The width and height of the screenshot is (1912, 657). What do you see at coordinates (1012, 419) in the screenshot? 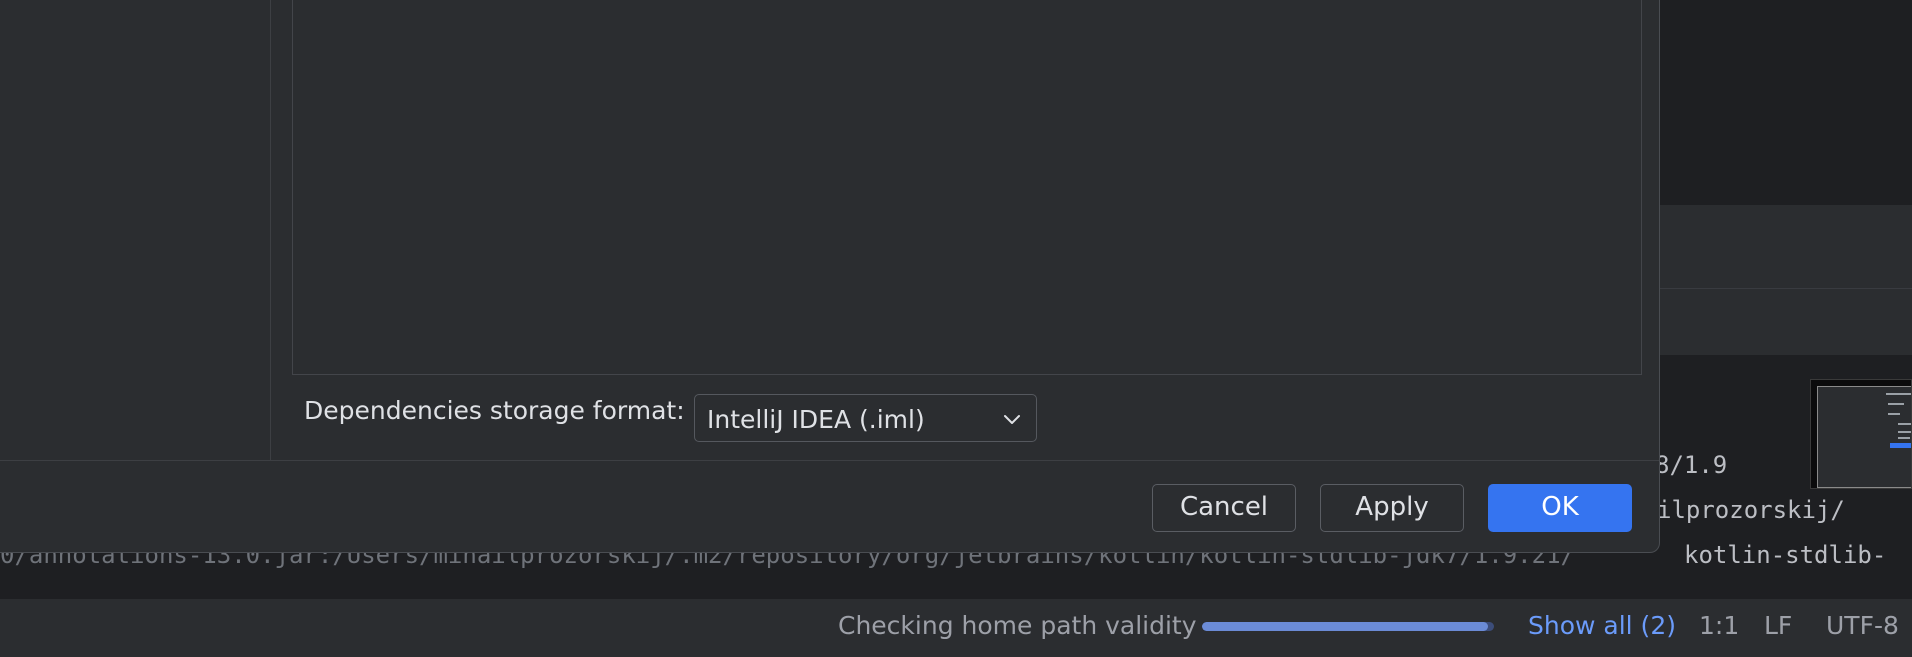
I see `chevron-down-icon` at bounding box center [1012, 419].